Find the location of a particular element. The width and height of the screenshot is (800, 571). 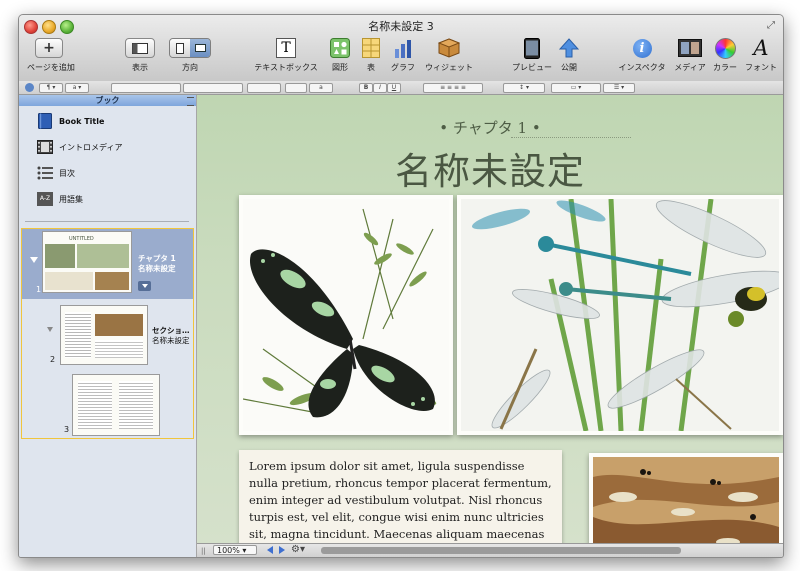

chapter-1-group: UNTITLED 1 チャプタ 1 名称未設定 2 セクショ… 名称未設定 3 is located at coordinates (107, 333).